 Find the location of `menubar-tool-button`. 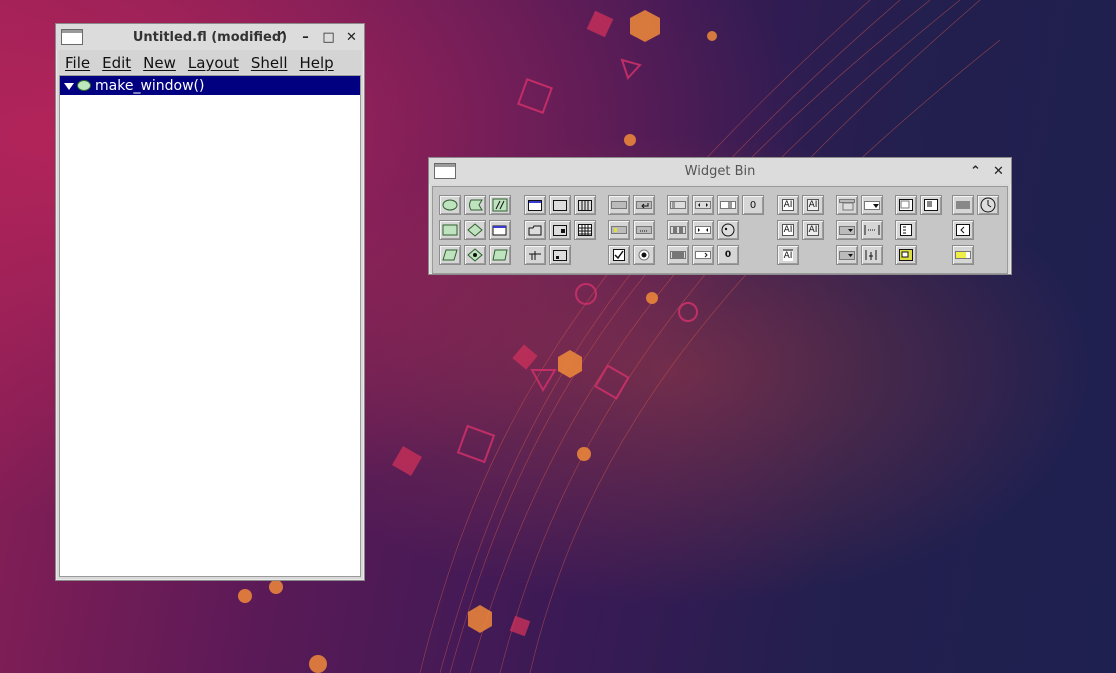

menubar-tool-button is located at coordinates (847, 205).